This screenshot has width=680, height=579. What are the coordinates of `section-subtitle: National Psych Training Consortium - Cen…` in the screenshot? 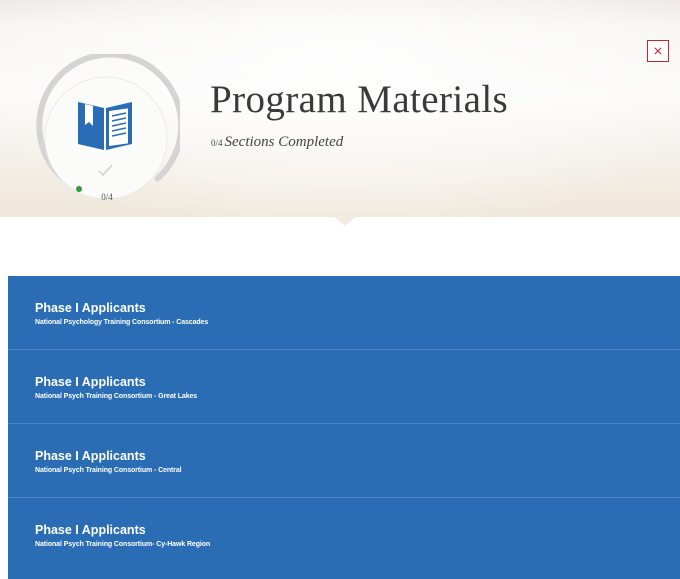 It's located at (108, 470).